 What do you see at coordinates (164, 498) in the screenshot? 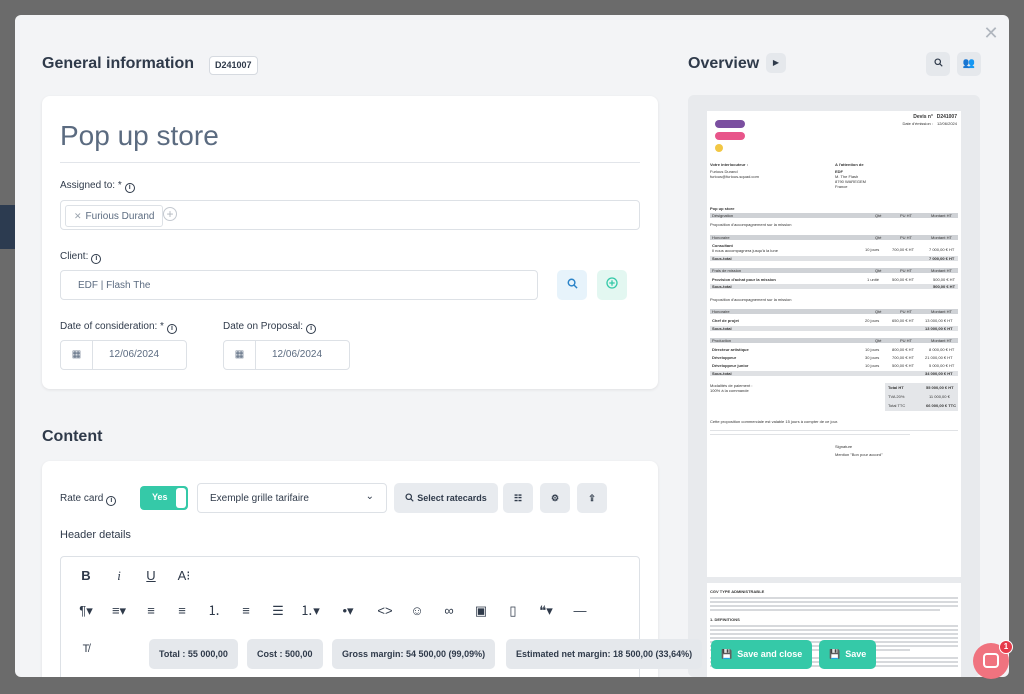
I see `rate-card-toggle: Yes` at bounding box center [164, 498].